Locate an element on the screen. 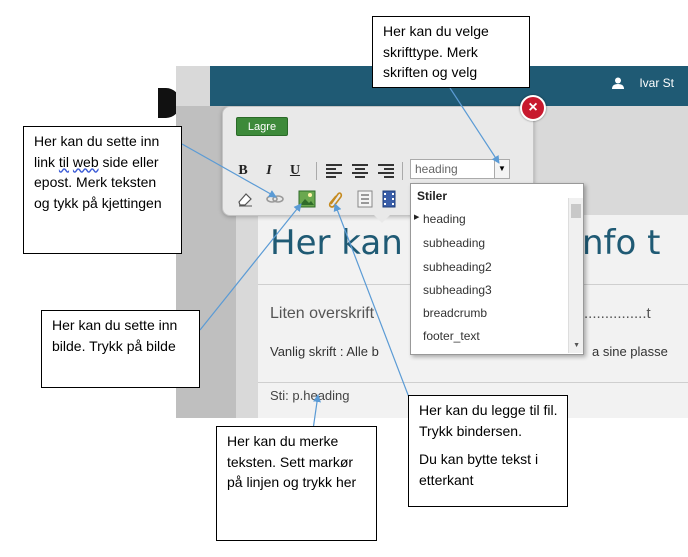 This screenshot has width=688, height=557. dropdown-item: footer_text is located at coordinates (451, 336).